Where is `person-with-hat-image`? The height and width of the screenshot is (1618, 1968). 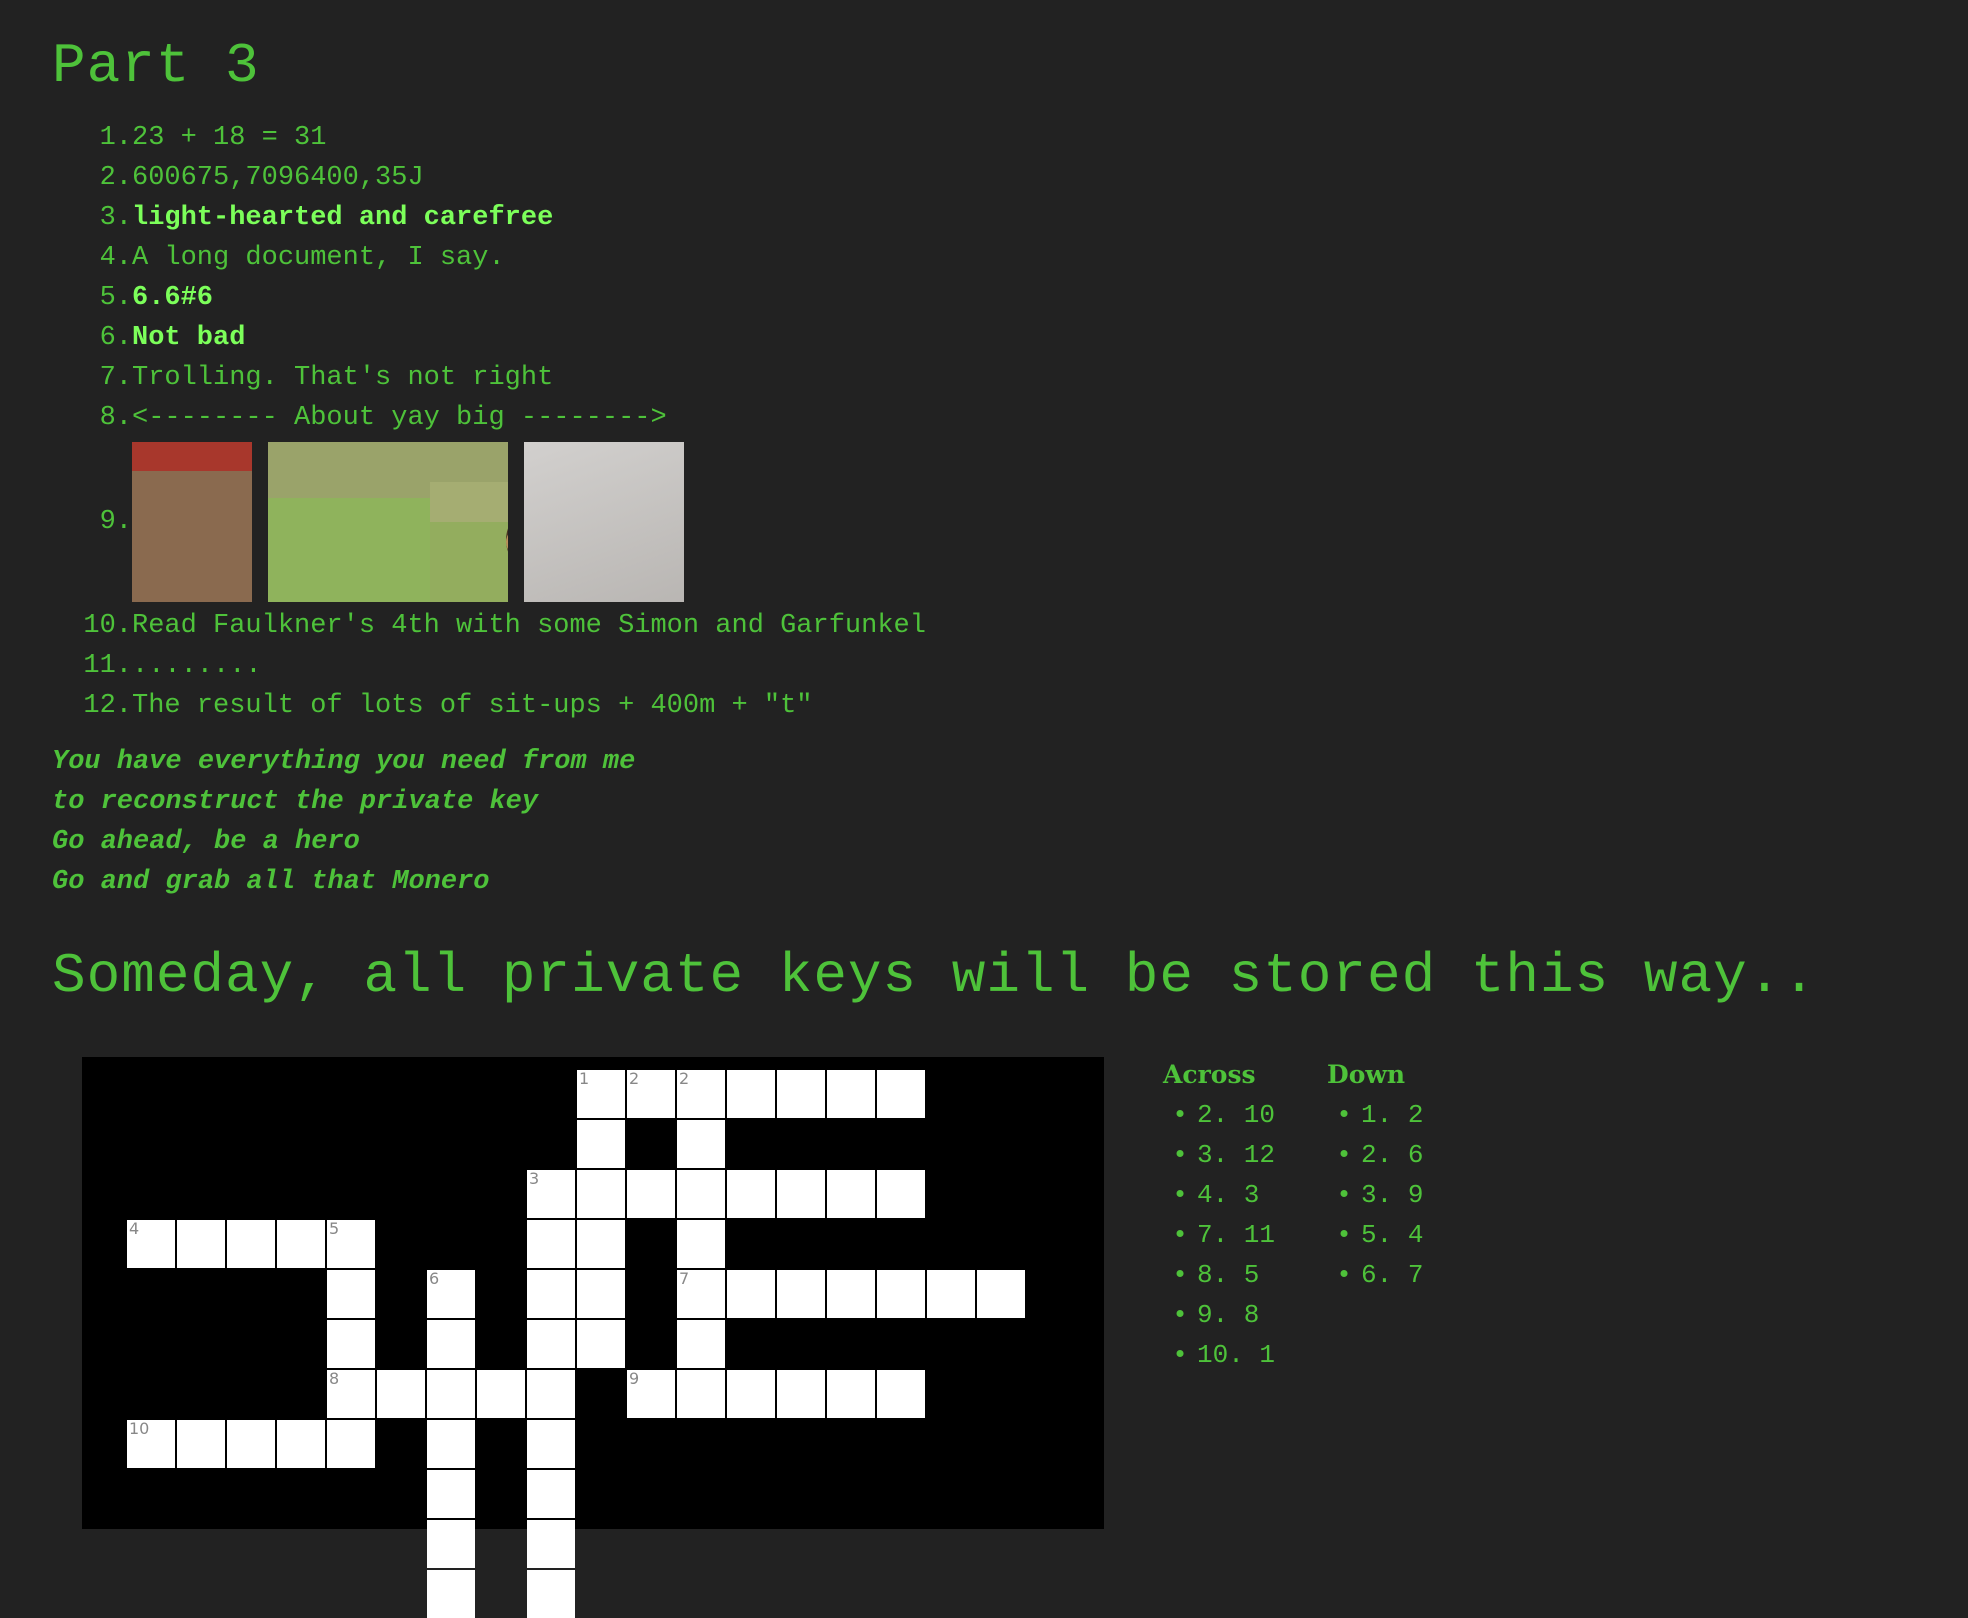
person-with-hat-image is located at coordinates (192, 522).